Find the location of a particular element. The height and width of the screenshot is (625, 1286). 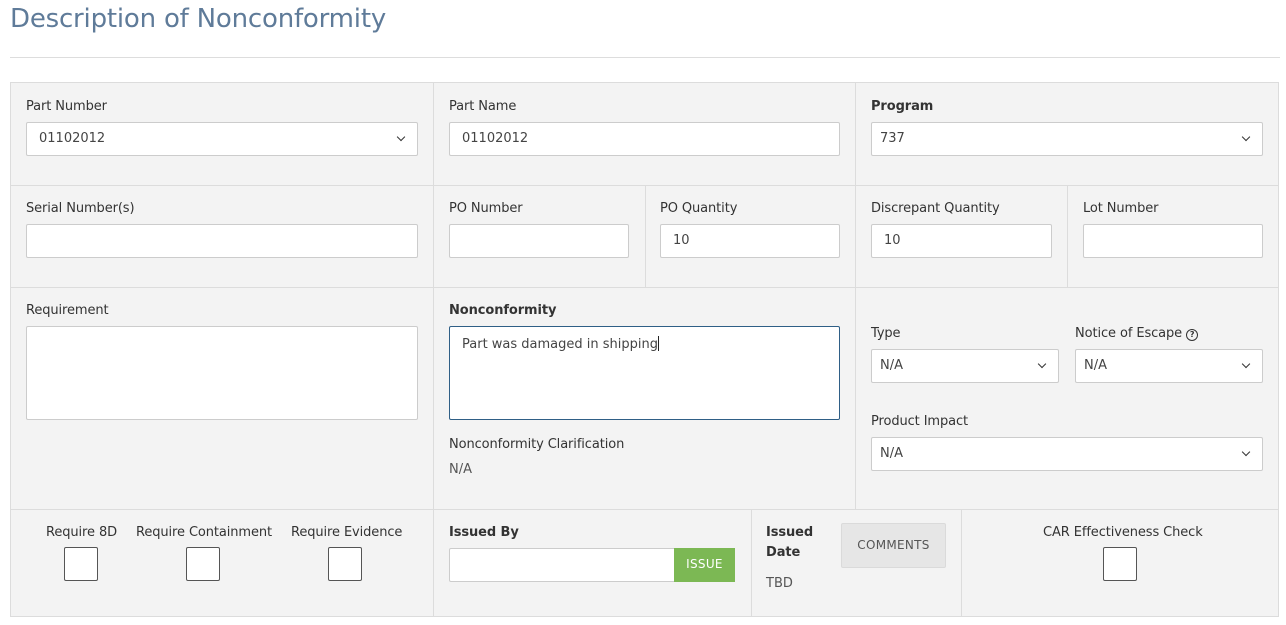

requirement-label: Requirement is located at coordinates (67, 310).